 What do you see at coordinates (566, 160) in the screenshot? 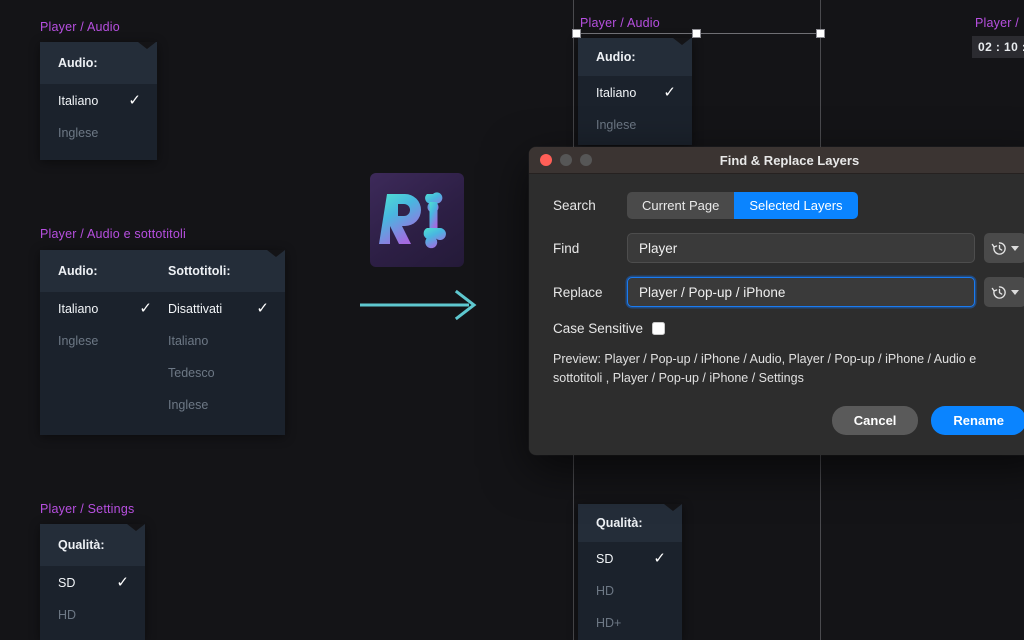
I see `minimize-icon` at bounding box center [566, 160].